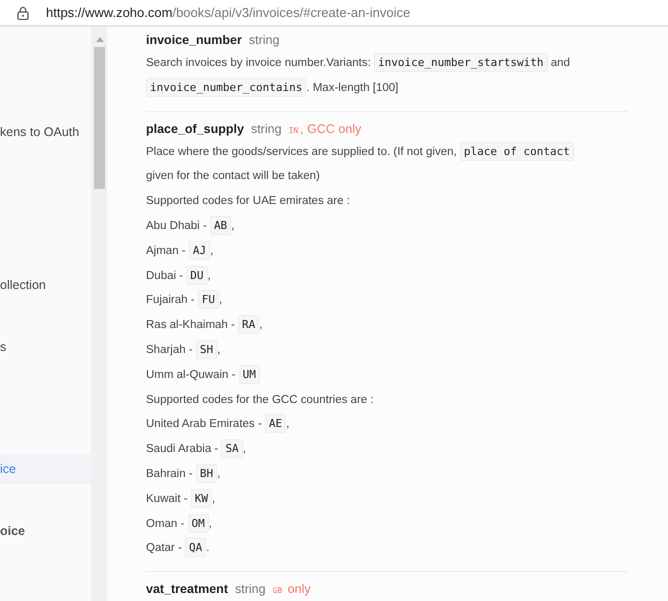 This screenshot has width=668, height=601. I want to click on description-text: Saudi Arabia - SA ,, so click(369, 449).